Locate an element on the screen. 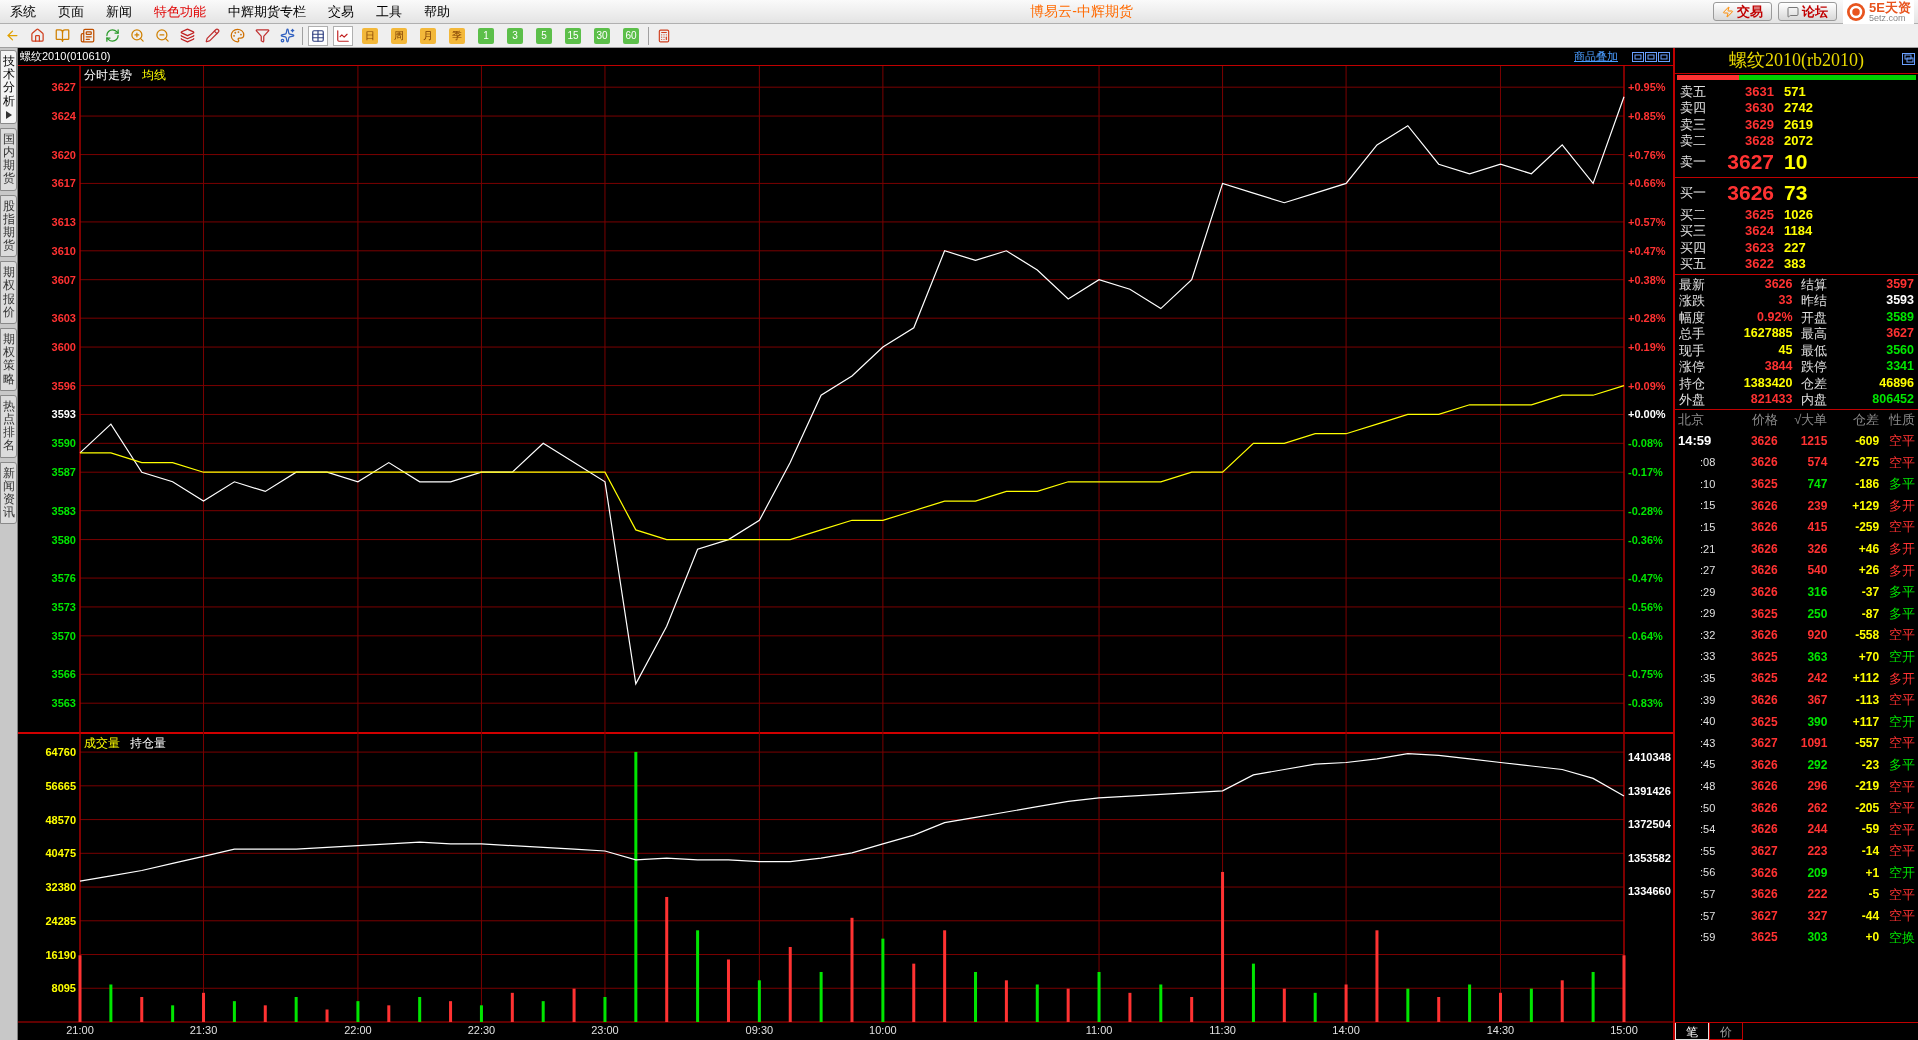  trade-oi-change: -14 is located at coordinates (1870, 852).